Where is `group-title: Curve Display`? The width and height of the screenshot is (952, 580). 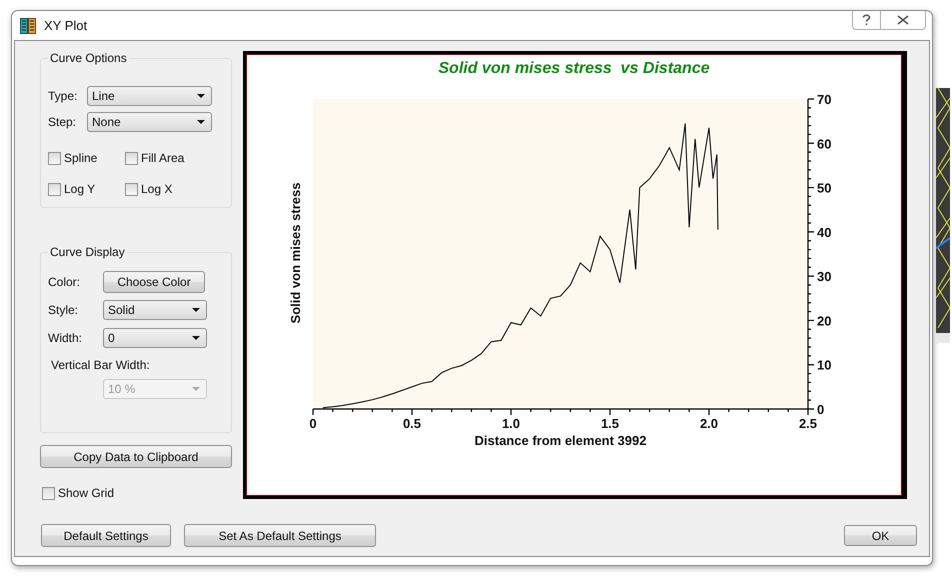
group-title: Curve Display is located at coordinates (87, 252).